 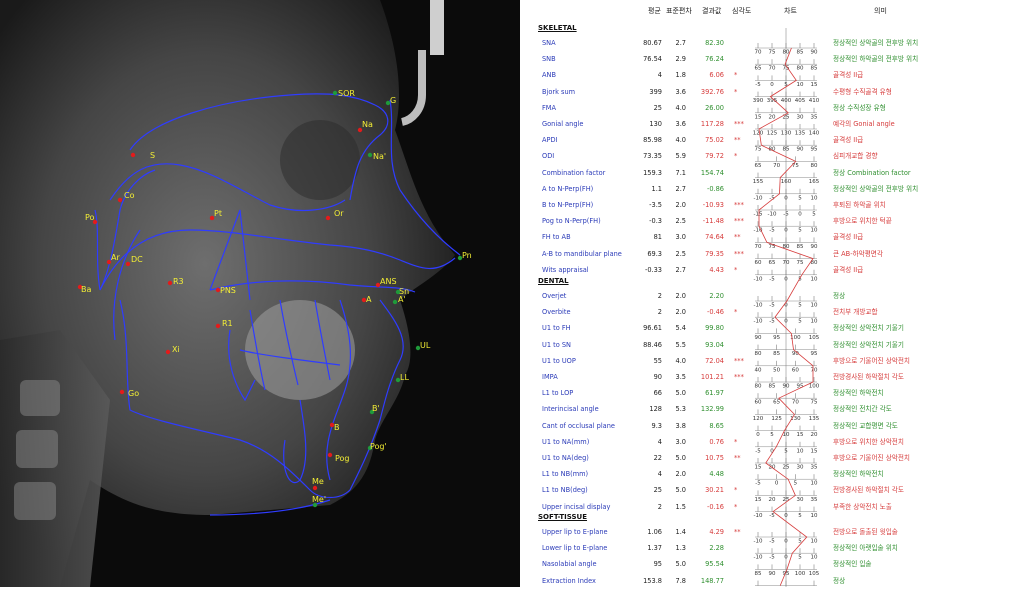 What do you see at coordinates (556, 312) in the screenshot?
I see `measurement-name: Overbite` at bounding box center [556, 312].